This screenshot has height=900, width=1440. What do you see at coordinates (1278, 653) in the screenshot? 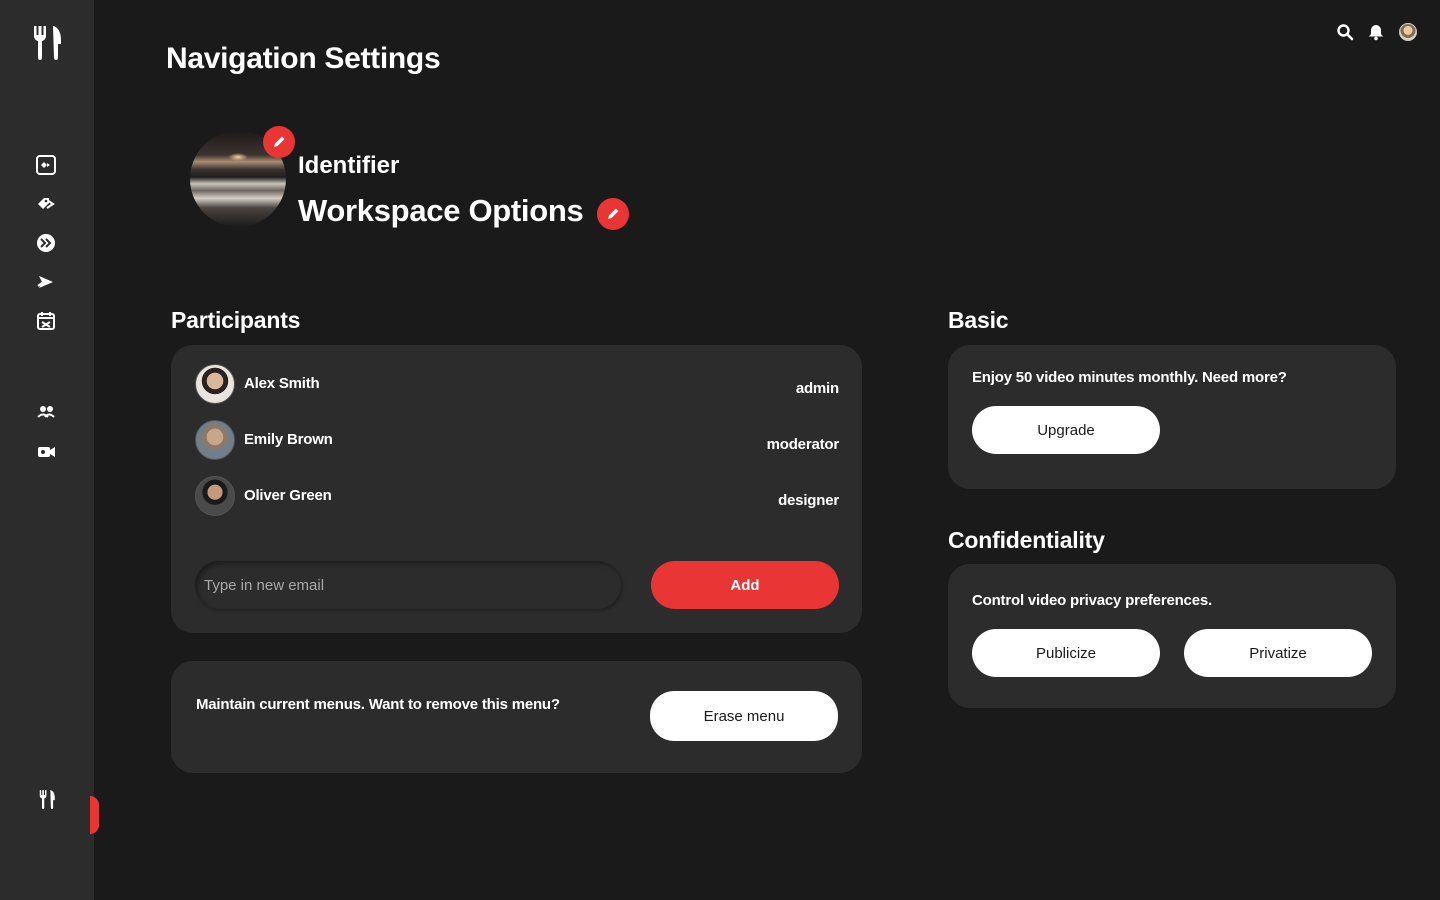
I see `privatize-button: Privatize` at bounding box center [1278, 653].